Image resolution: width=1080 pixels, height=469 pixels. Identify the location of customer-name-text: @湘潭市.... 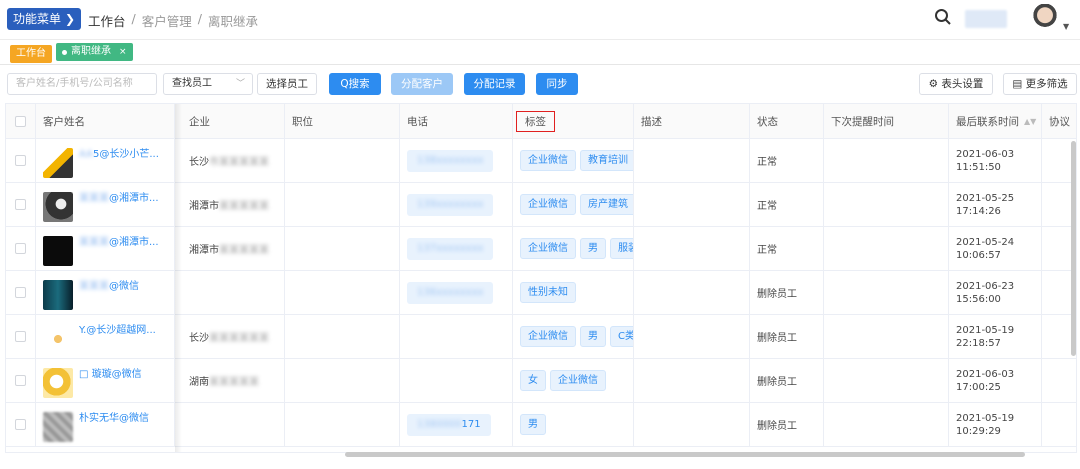
(134, 242).